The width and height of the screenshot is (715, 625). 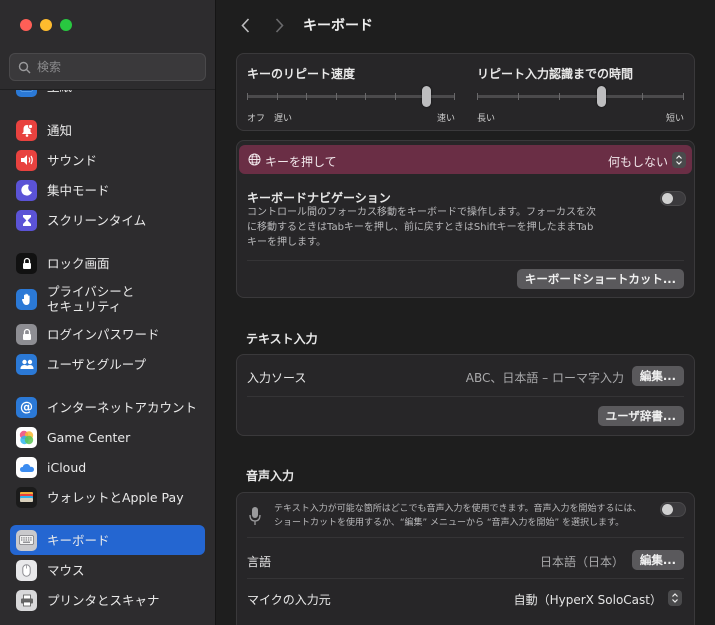 I want to click on globe-key-row: キーを押して 何もしない, so click(x=465, y=159).